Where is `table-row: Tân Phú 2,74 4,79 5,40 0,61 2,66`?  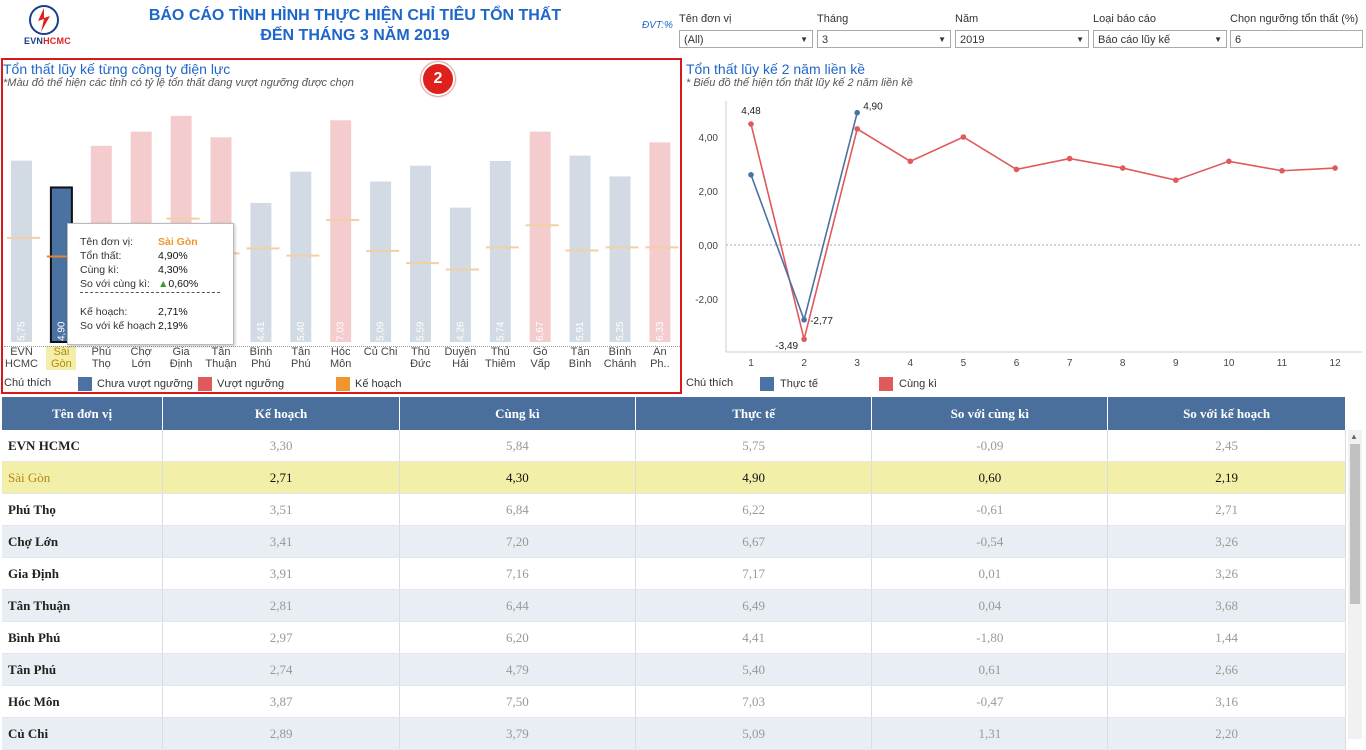 table-row: Tân Phú 2,74 4,79 5,40 0,61 2,66 is located at coordinates (674, 669).